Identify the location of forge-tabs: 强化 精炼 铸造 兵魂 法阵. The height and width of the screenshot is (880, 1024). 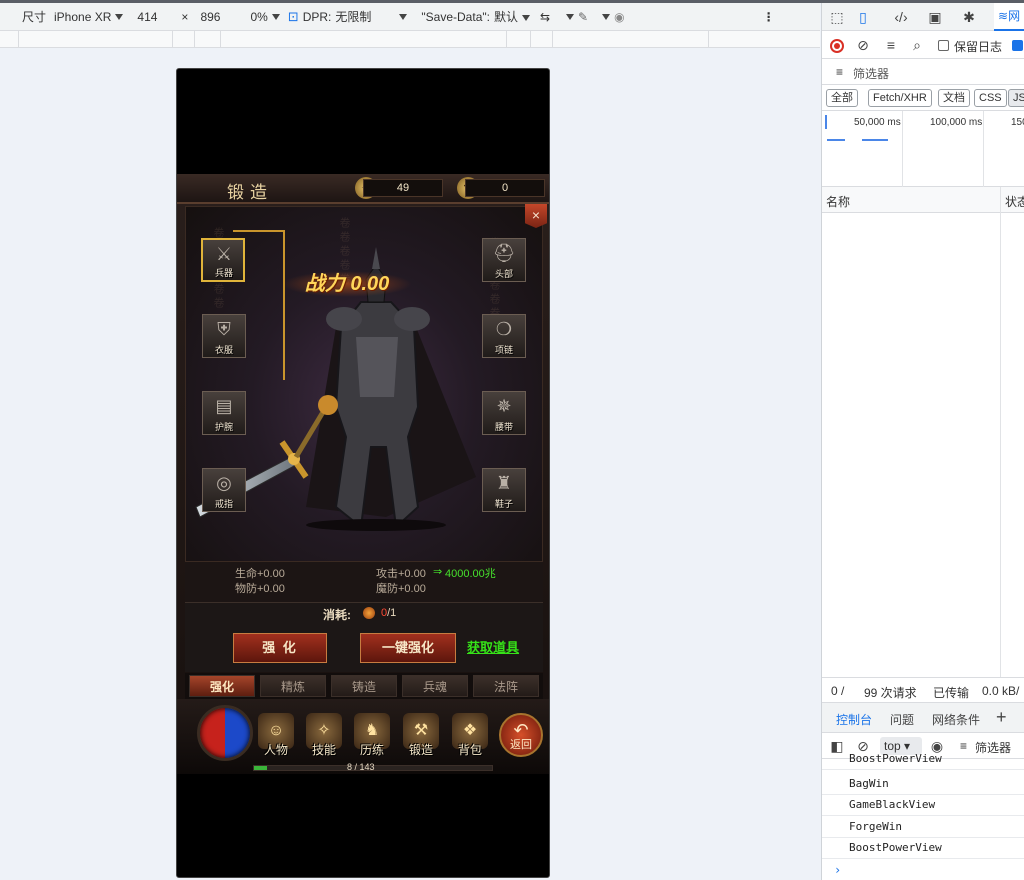
(364, 687).